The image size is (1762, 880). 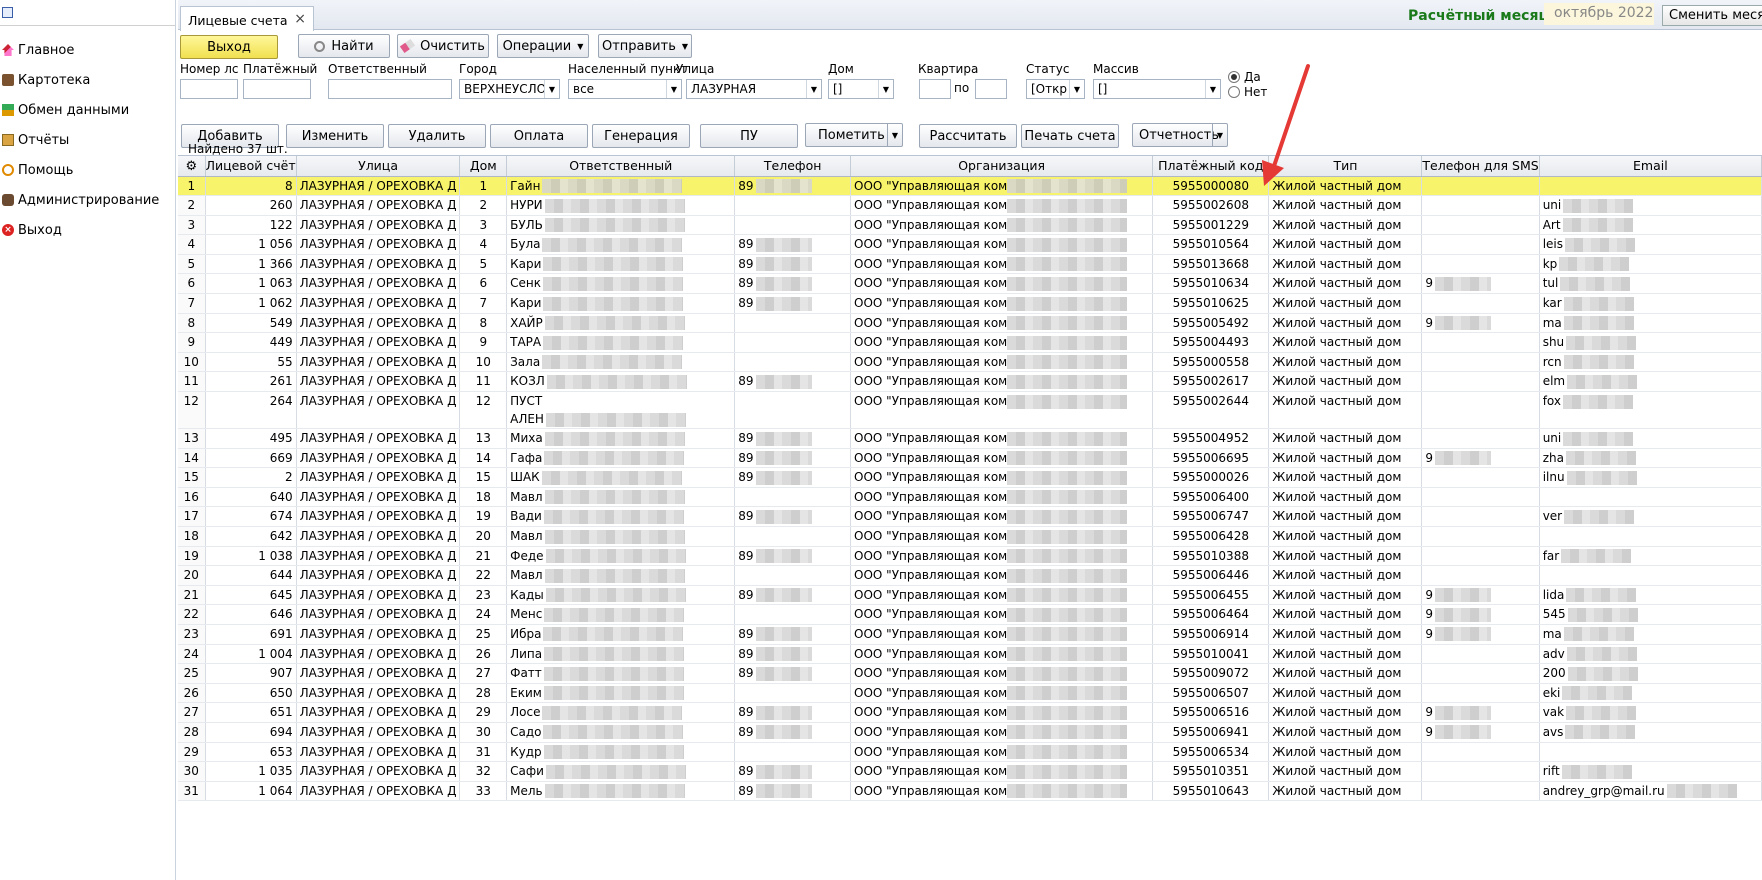 What do you see at coordinates (509, 89) in the screenshot?
I see `city-select: ВЕРХНЕУСЛОНС ▼` at bounding box center [509, 89].